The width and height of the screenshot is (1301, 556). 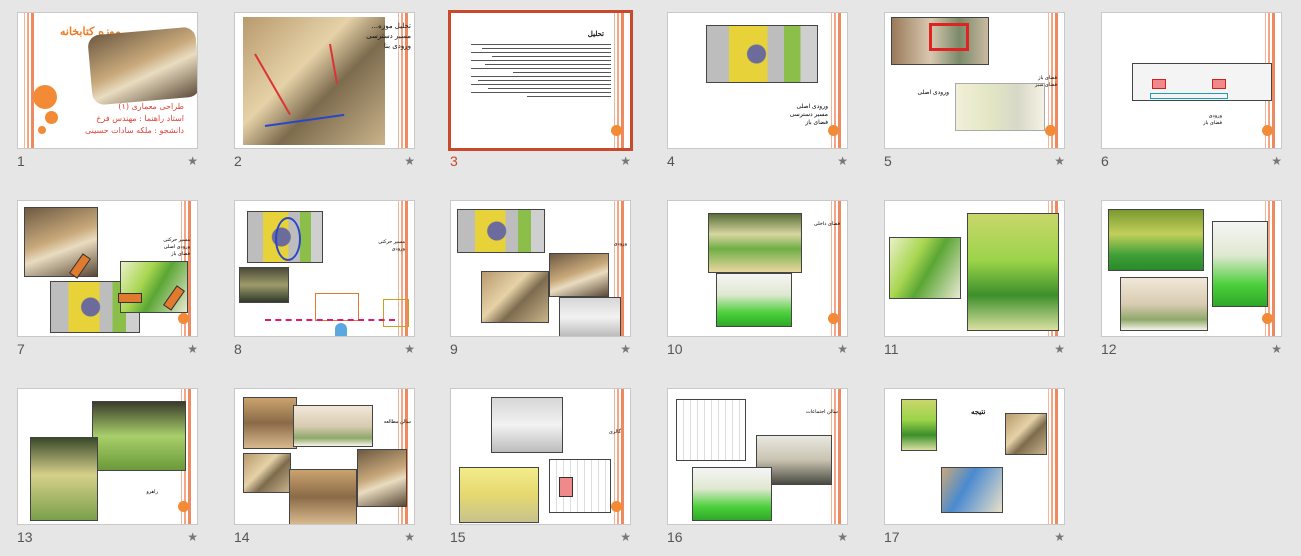 What do you see at coordinates (385, 36) in the screenshot?
I see `slide-text: تحلیل موزه... مسیر دسترسی ورودی بنا` at bounding box center [385, 36].